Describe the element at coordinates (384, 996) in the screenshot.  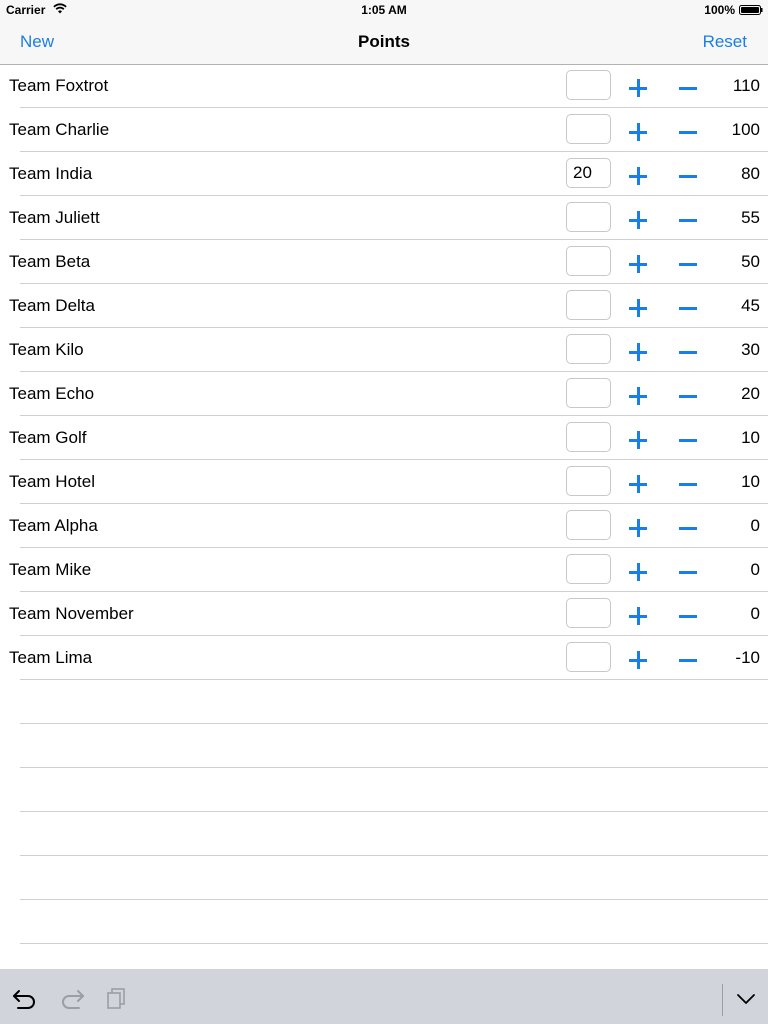
I see `keyboard-shortcut-bar` at that location.